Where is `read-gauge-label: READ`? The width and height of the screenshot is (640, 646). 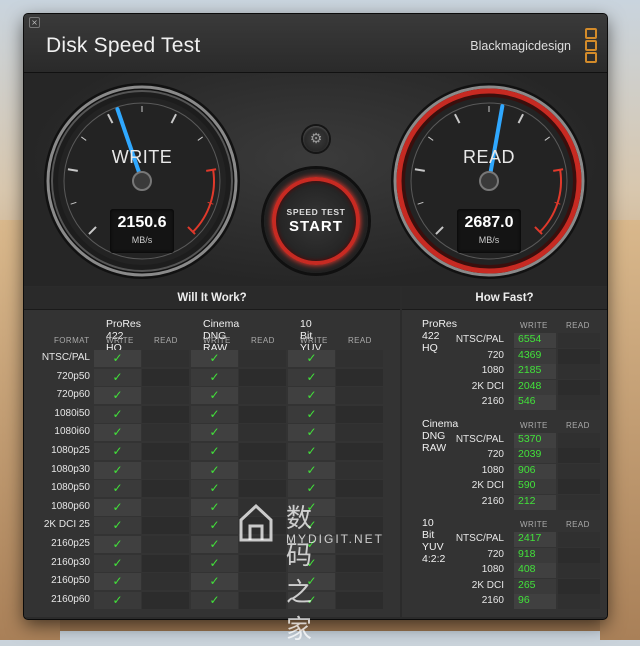 read-gauge-label: READ is located at coordinates (488, 157).